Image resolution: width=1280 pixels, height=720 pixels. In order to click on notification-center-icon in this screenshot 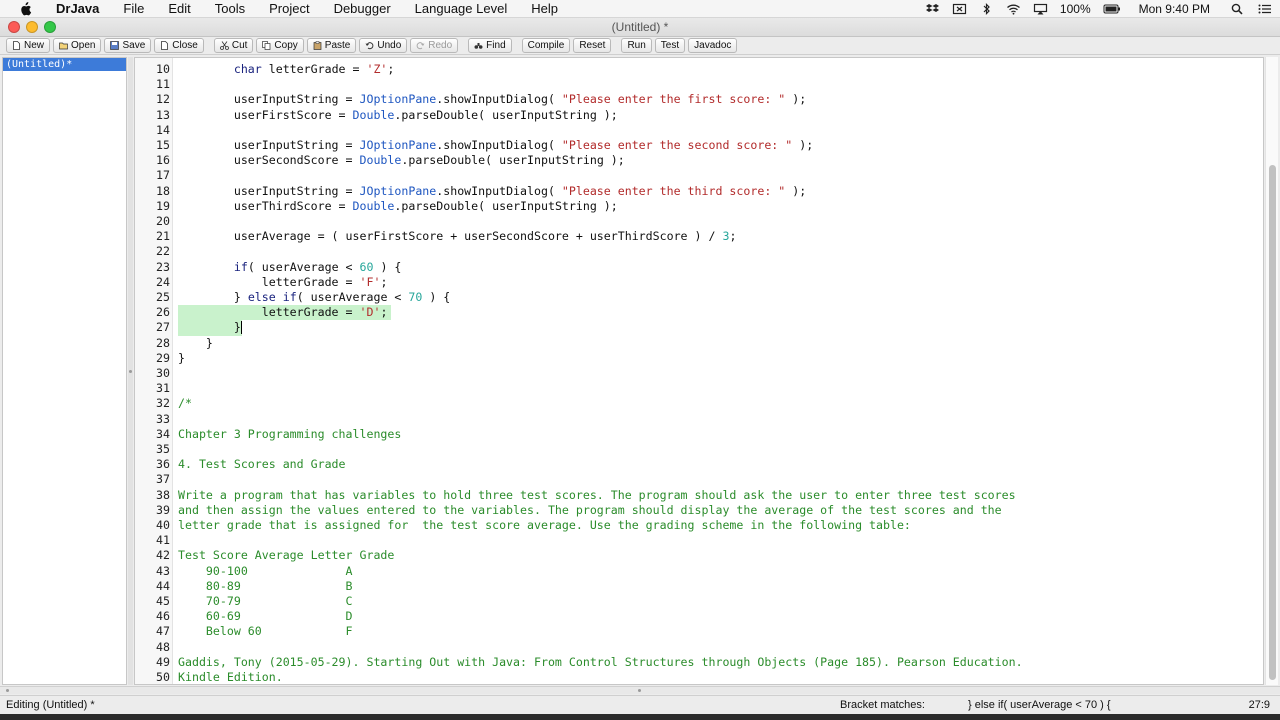, I will do `click(1264, 9)`.